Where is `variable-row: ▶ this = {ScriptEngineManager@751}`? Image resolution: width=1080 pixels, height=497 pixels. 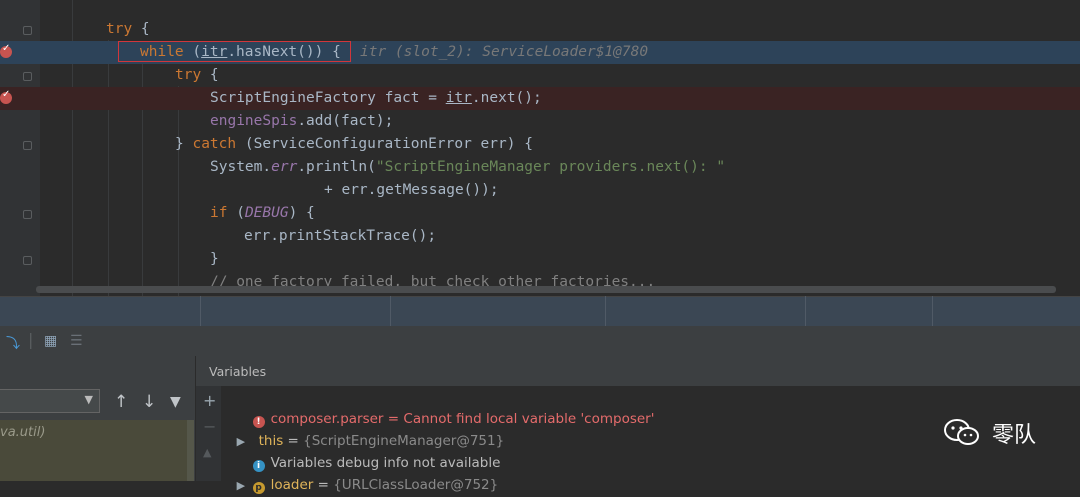 variable-row: ▶ this = {ScriptEngineManager@751} is located at coordinates (366, 428).